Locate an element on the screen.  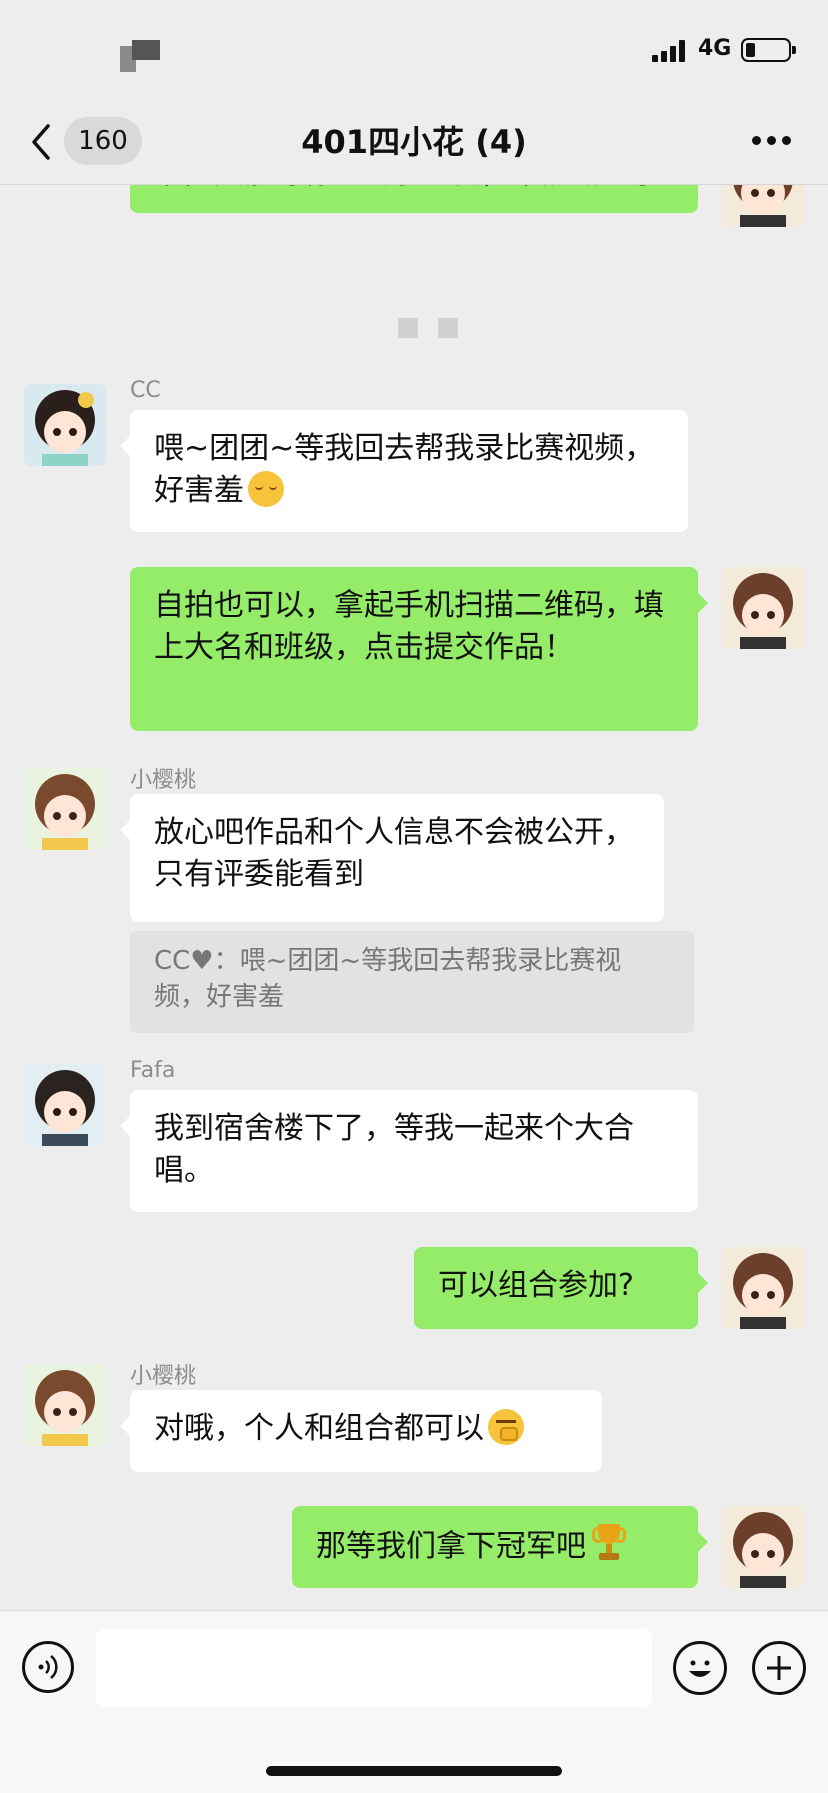
smiley-icon is located at coordinates (700, 1668).